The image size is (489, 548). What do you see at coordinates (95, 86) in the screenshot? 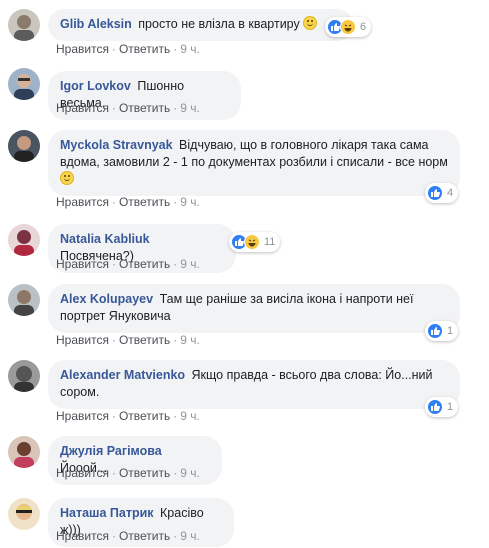
I see `author-name: Igor Lovkov` at bounding box center [95, 86].